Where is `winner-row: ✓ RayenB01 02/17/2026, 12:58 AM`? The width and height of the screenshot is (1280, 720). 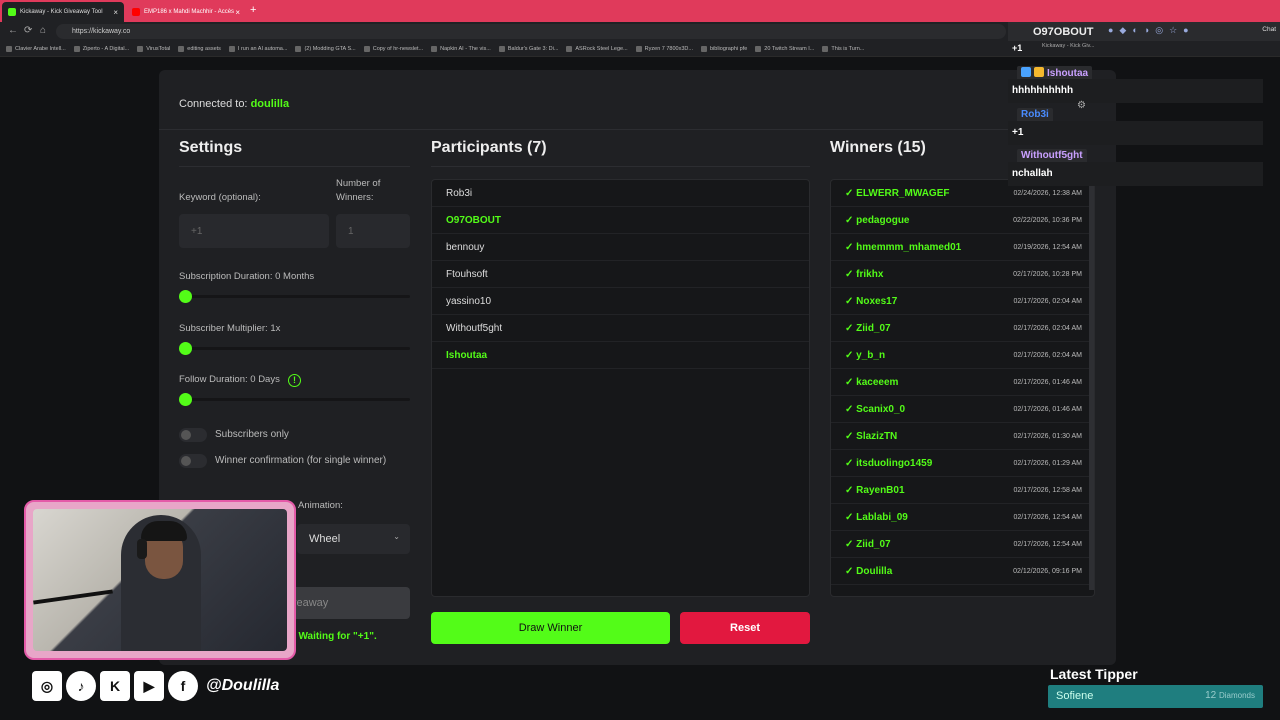
winner-row: ✓ RayenB01 02/17/2026, 12:58 AM is located at coordinates (962, 490).